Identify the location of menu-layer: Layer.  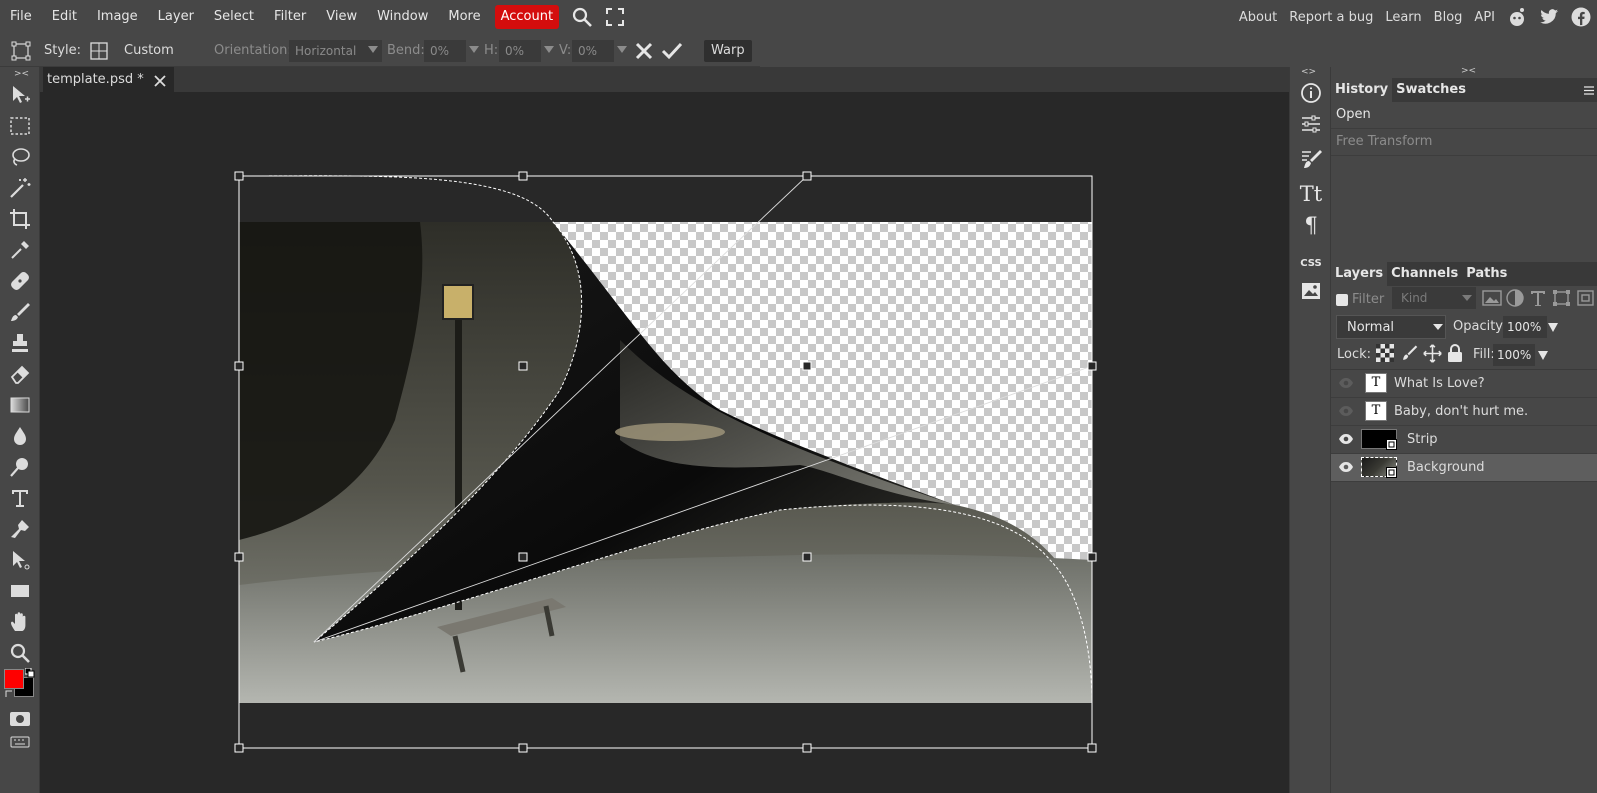
(176, 17).